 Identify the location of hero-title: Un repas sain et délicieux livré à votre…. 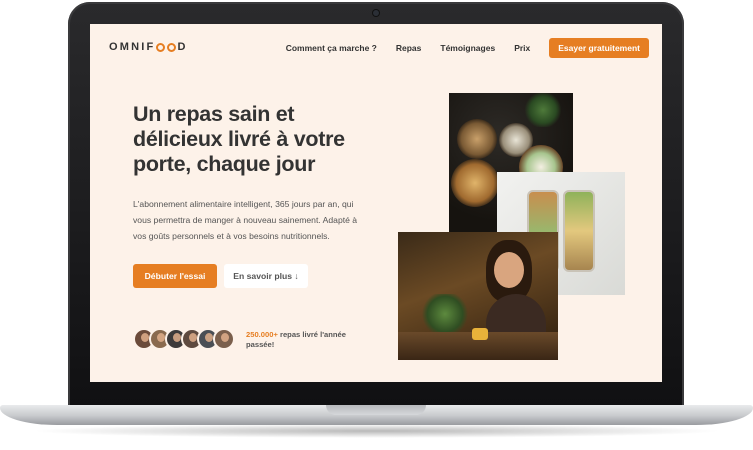
(239, 139).